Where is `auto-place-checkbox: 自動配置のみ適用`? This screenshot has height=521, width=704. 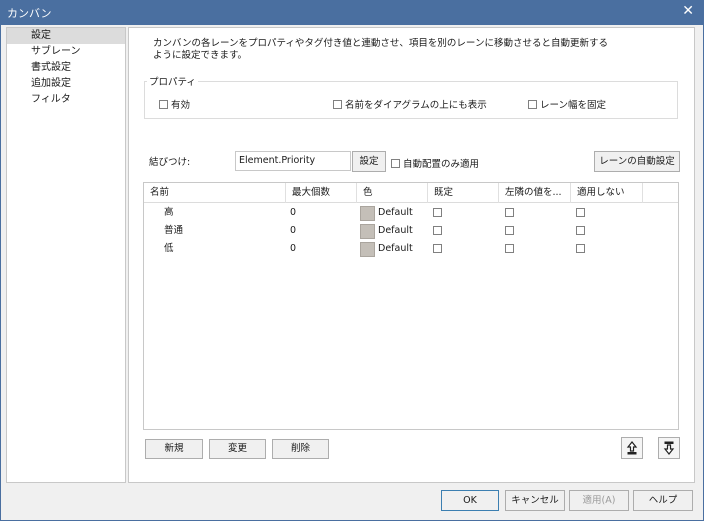 auto-place-checkbox: 自動配置のみ適用 is located at coordinates (435, 163).